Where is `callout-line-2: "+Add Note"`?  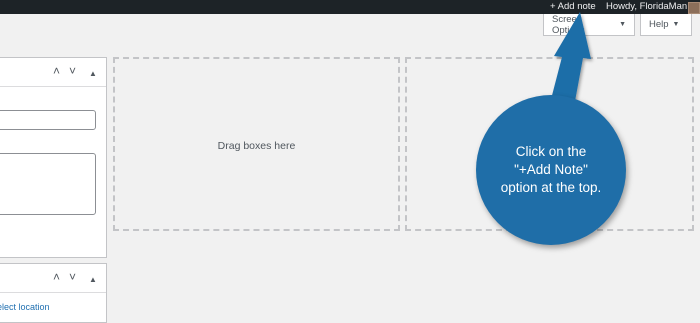
callout-line-2: "+Add Note" is located at coordinates (551, 169).